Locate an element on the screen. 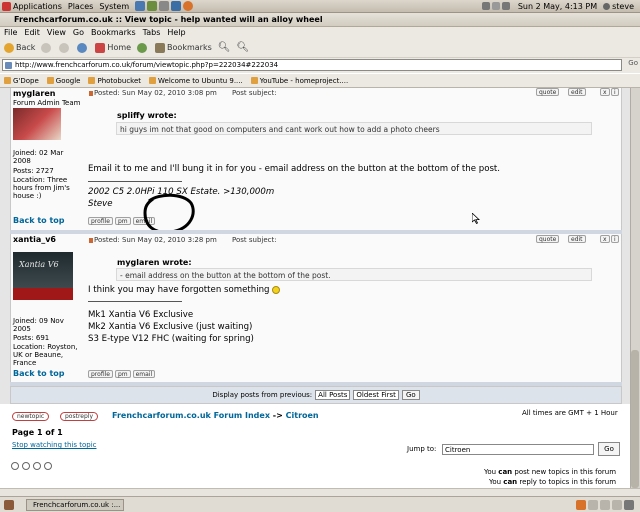  clock: Sun 2 May, 4:13 PM is located at coordinates (557, 6).